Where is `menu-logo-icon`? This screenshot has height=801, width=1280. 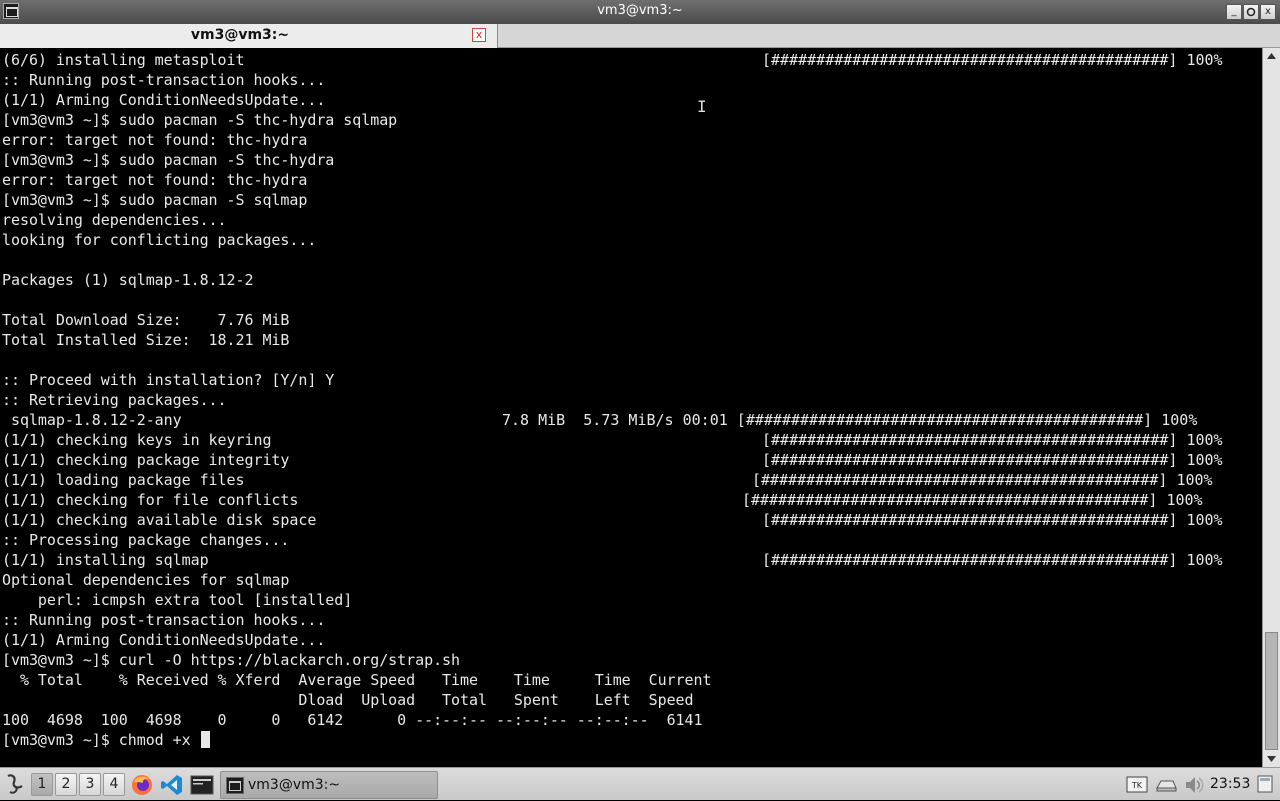 menu-logo-icon is located at coordinates (15, 784).